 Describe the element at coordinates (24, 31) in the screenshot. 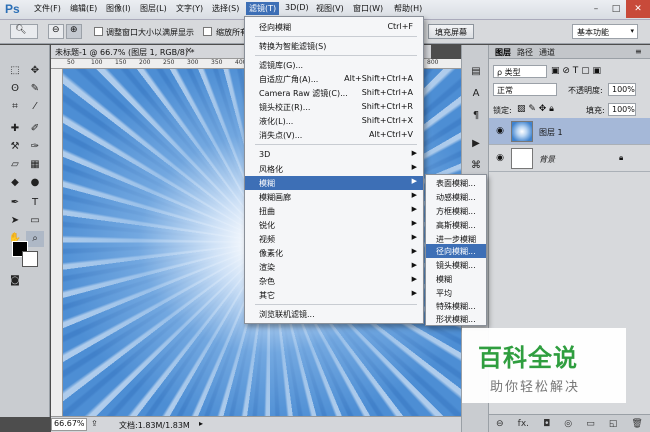

I see `zoom-tool-preset: 🔍︎` at that location.